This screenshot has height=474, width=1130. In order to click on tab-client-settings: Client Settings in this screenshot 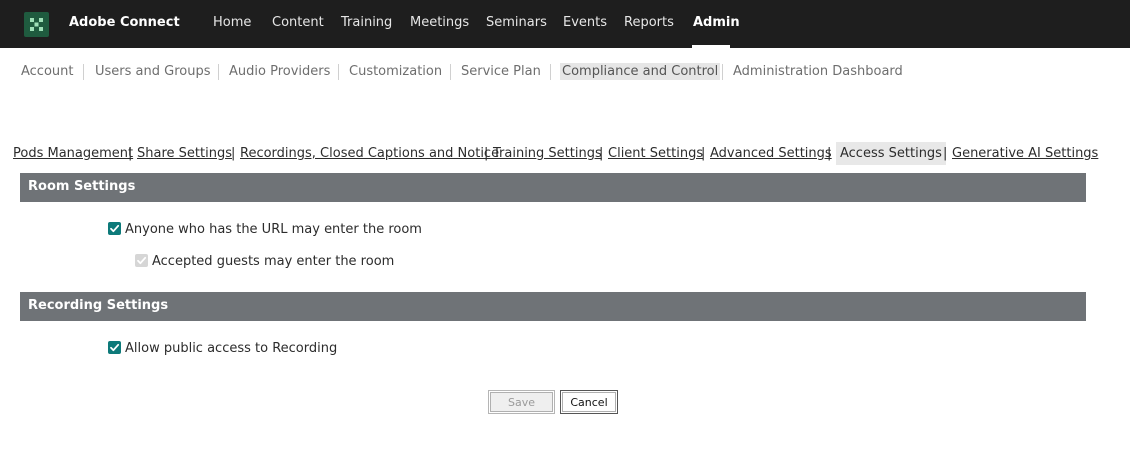, I will do `click(655, 153)`.